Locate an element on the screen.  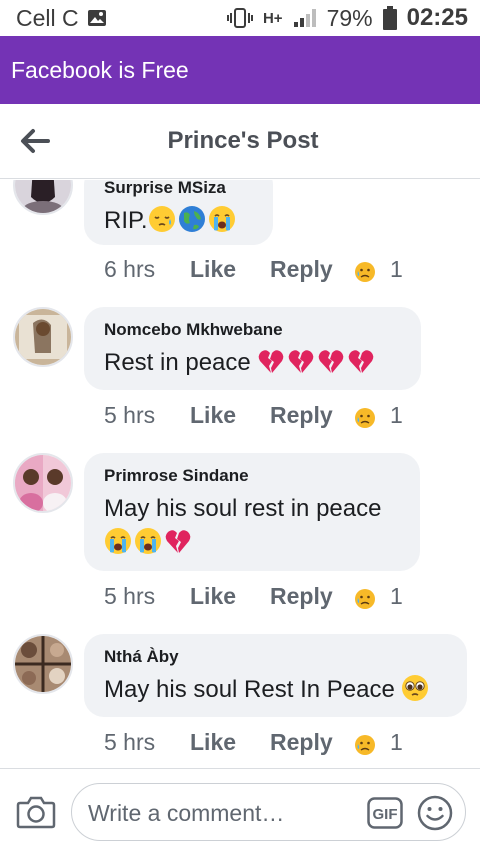
comment-bubble: Surprise MSiza RIP. is located at coordinates (178, 212).